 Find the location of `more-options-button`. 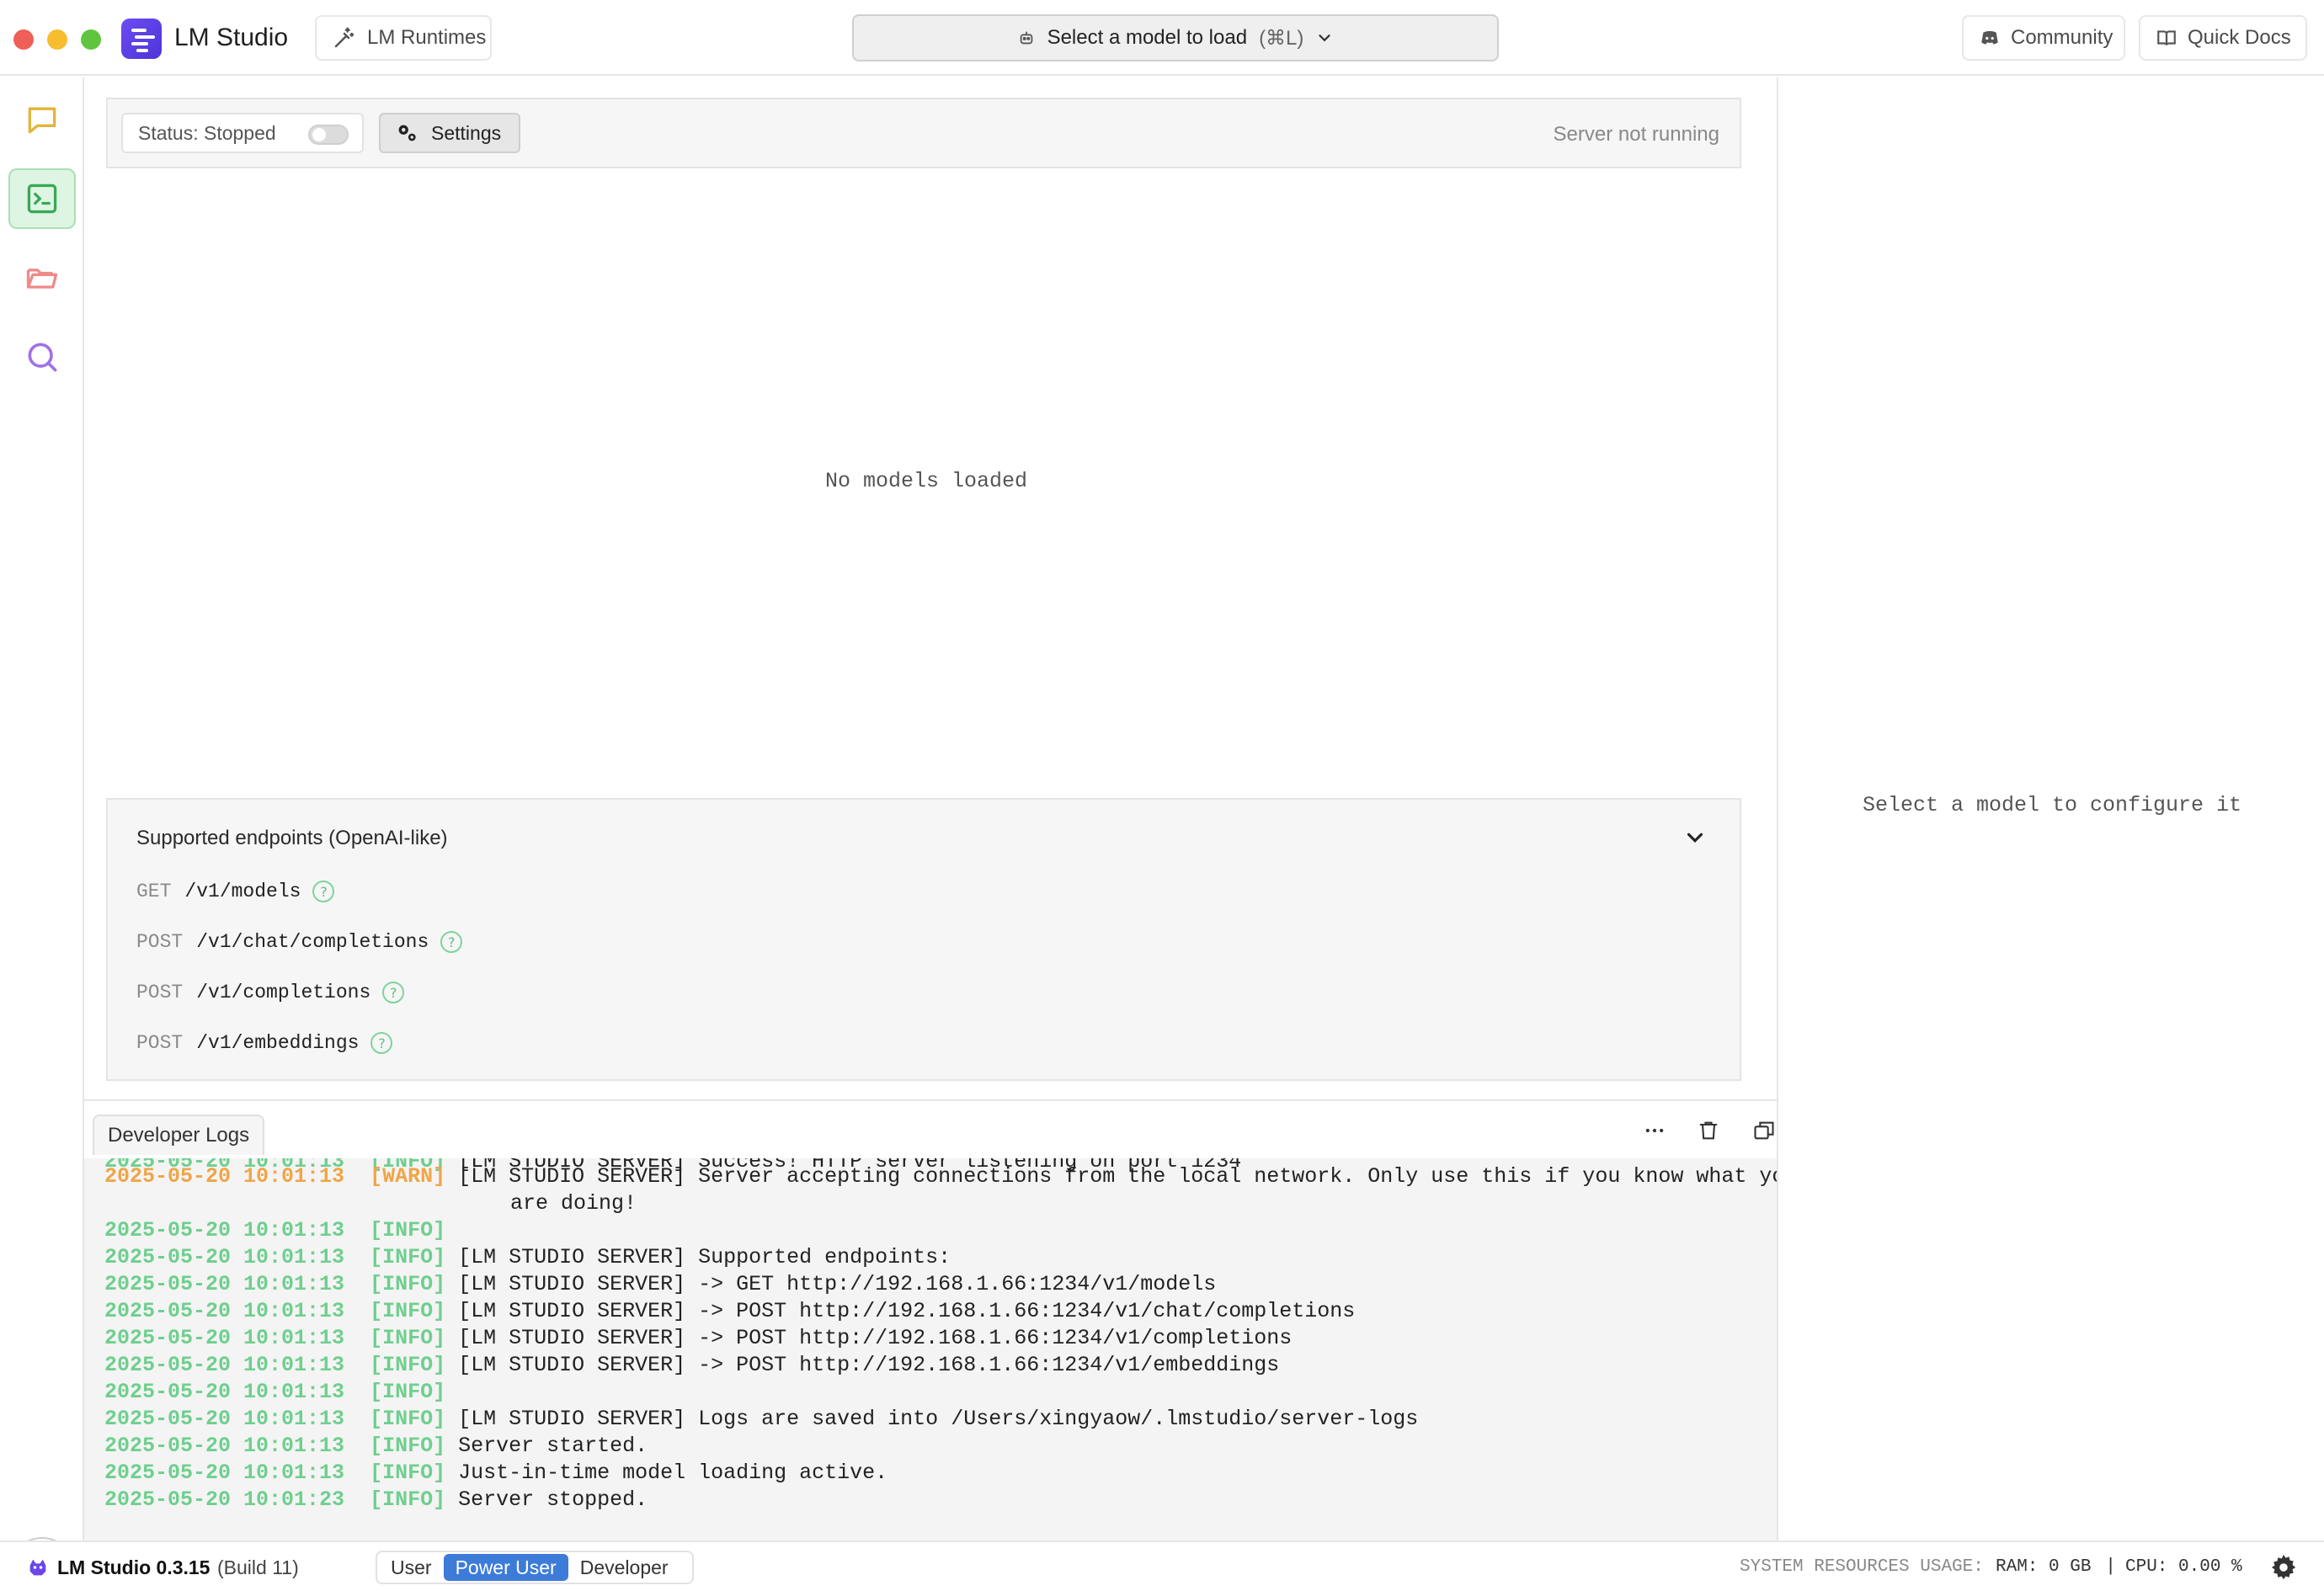

more-options-button is located at coordinates (1654, 1130).